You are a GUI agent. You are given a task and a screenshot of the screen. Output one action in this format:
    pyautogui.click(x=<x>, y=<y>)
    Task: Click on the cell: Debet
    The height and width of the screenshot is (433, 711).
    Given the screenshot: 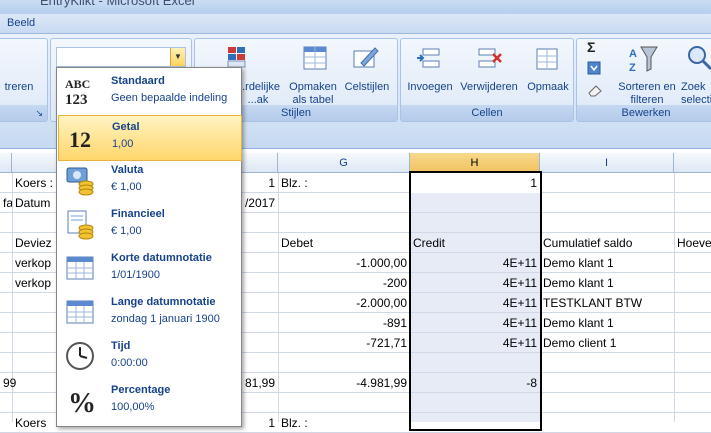 What is the action you would take?
    pyautogui.click(x=344, y=243)
    